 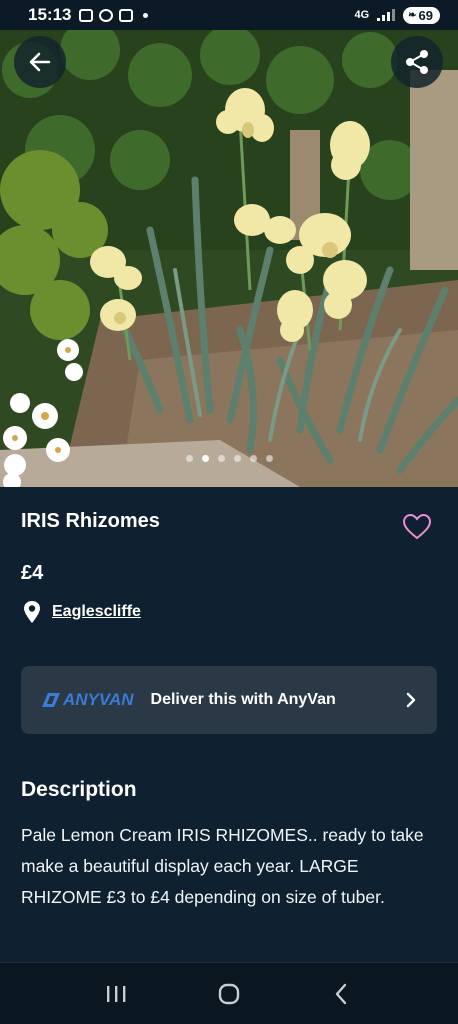 I want to click on location-link: Eaglescliffe, so click(x=96, y=612).